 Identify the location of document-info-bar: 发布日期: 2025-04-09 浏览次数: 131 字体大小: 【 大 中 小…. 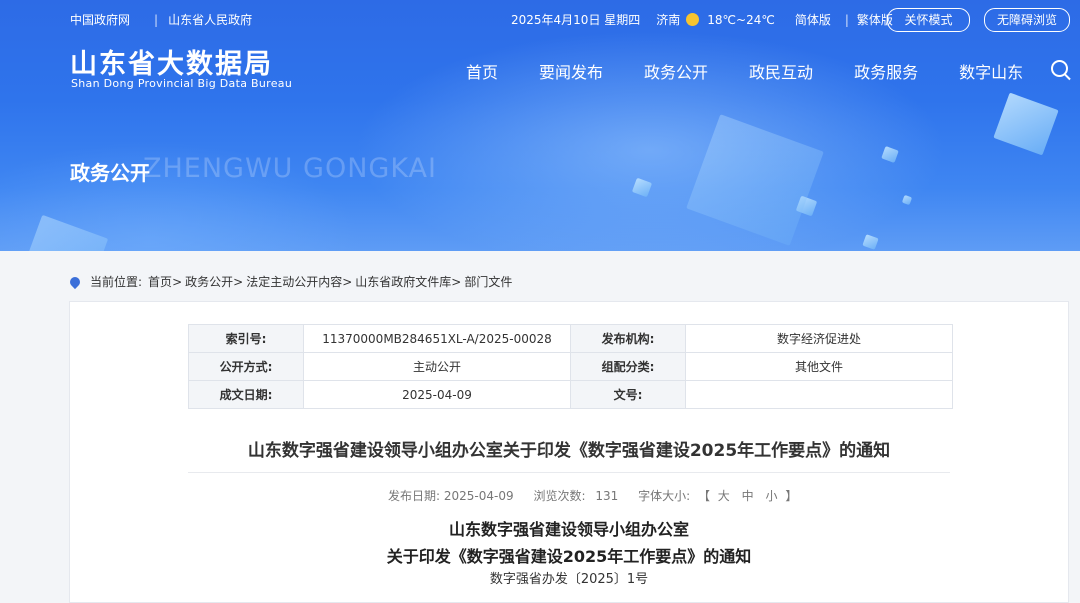
(592, 495).